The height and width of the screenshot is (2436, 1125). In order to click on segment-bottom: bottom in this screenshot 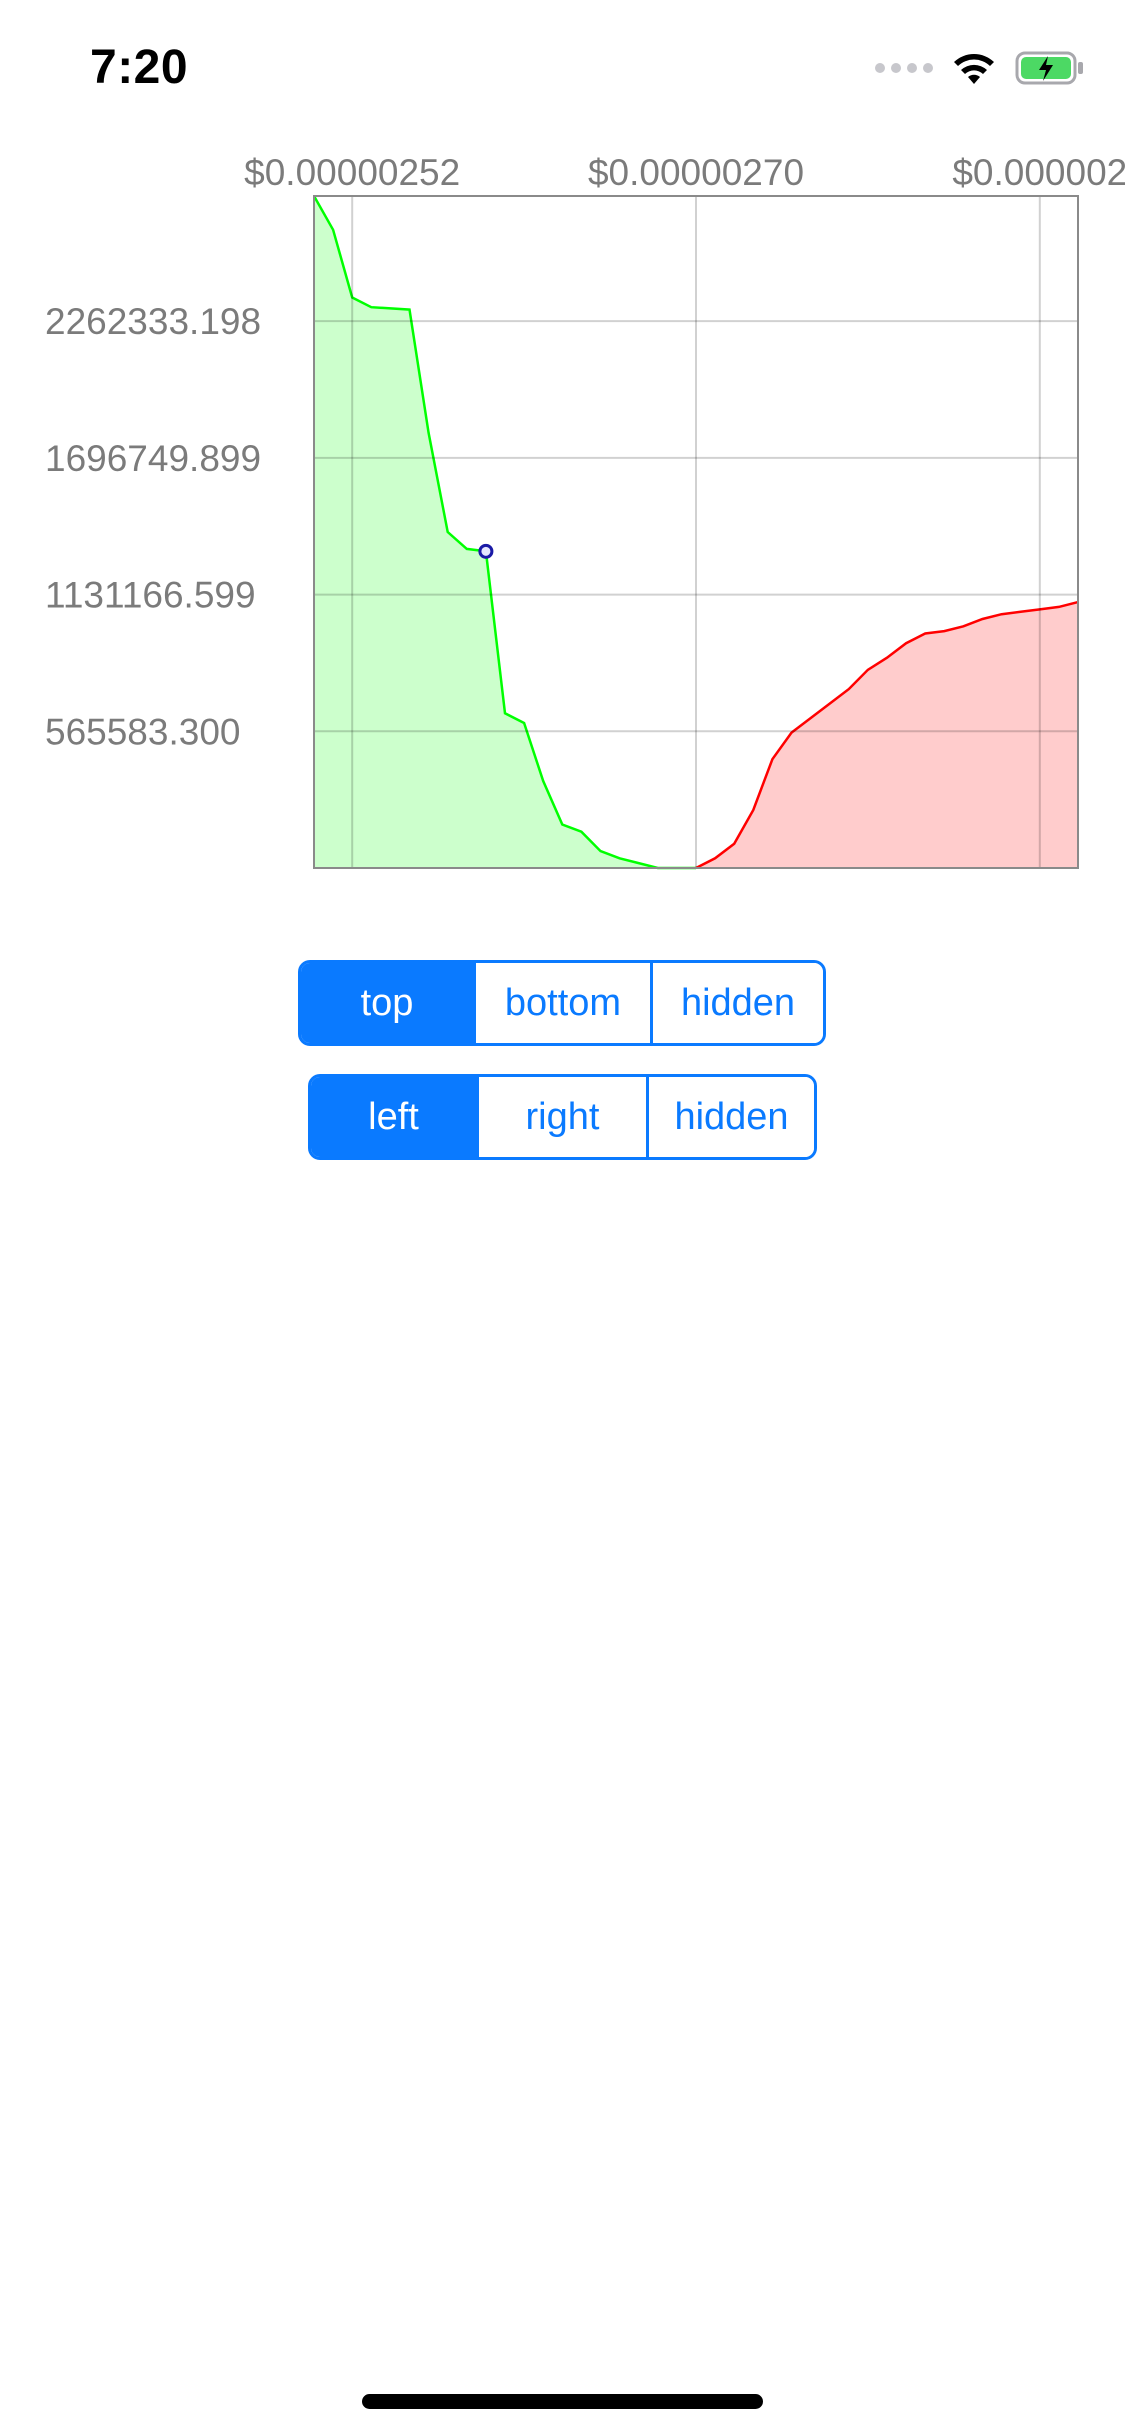, I will do `click(564, 1003)`.